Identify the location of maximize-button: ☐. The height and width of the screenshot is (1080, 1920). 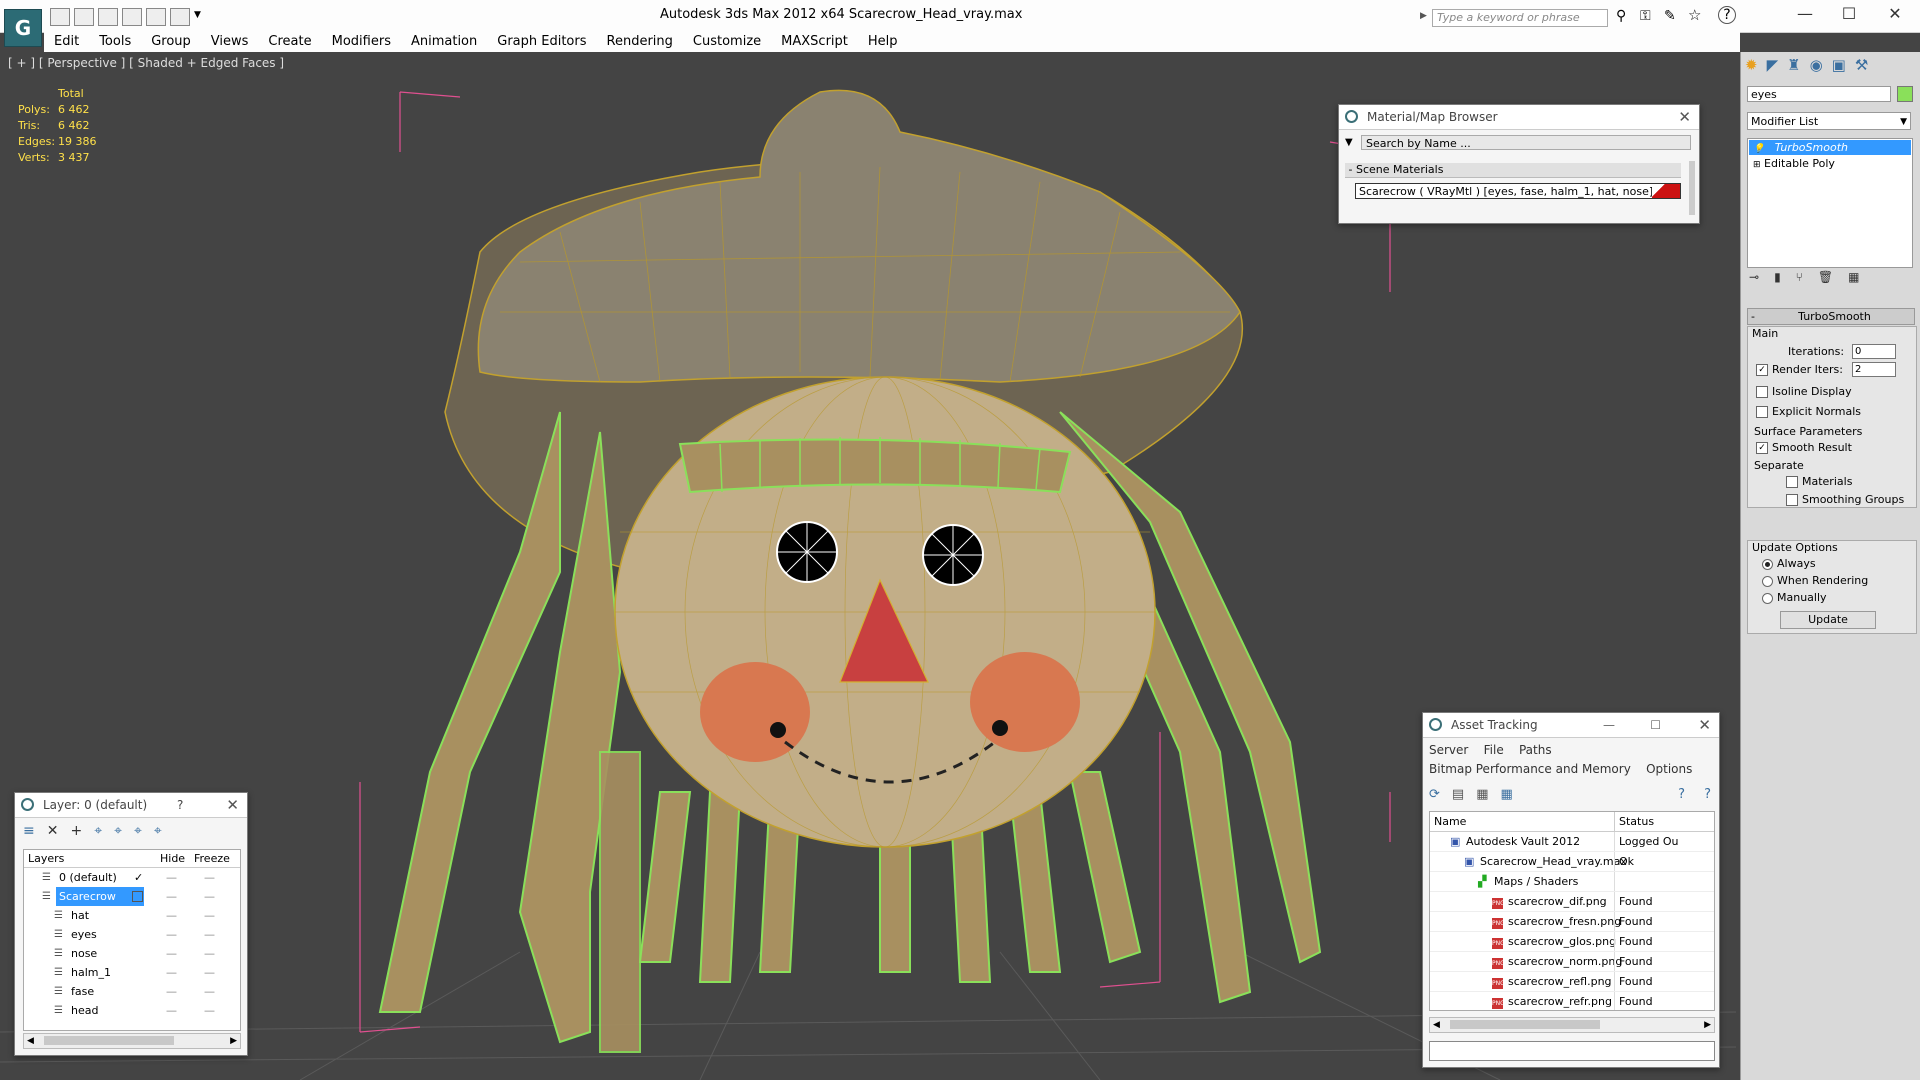
(1849, 15).